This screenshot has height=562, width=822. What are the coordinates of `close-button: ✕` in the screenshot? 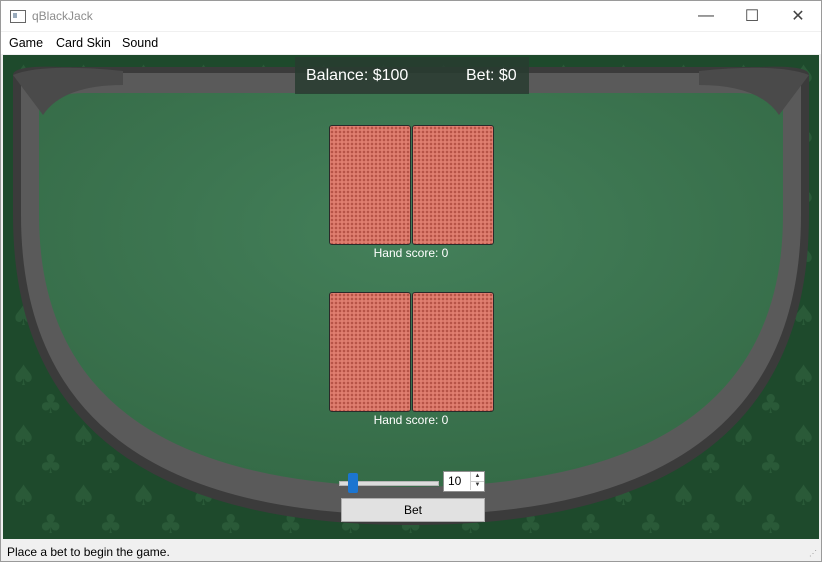 It's located at (798, 16).